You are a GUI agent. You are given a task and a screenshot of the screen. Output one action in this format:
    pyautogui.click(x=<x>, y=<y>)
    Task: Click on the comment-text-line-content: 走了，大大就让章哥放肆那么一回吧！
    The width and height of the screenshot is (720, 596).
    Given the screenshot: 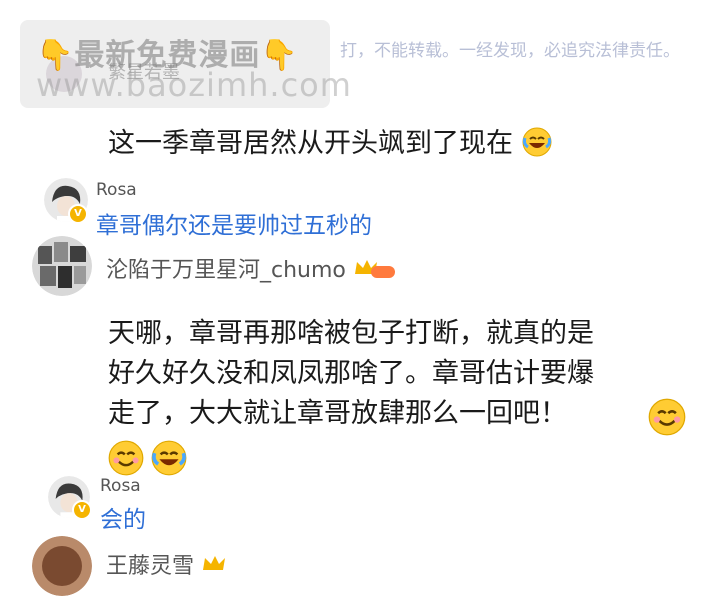 What is the action you would take?
    pyautogui.click(x=337, y=413)
    